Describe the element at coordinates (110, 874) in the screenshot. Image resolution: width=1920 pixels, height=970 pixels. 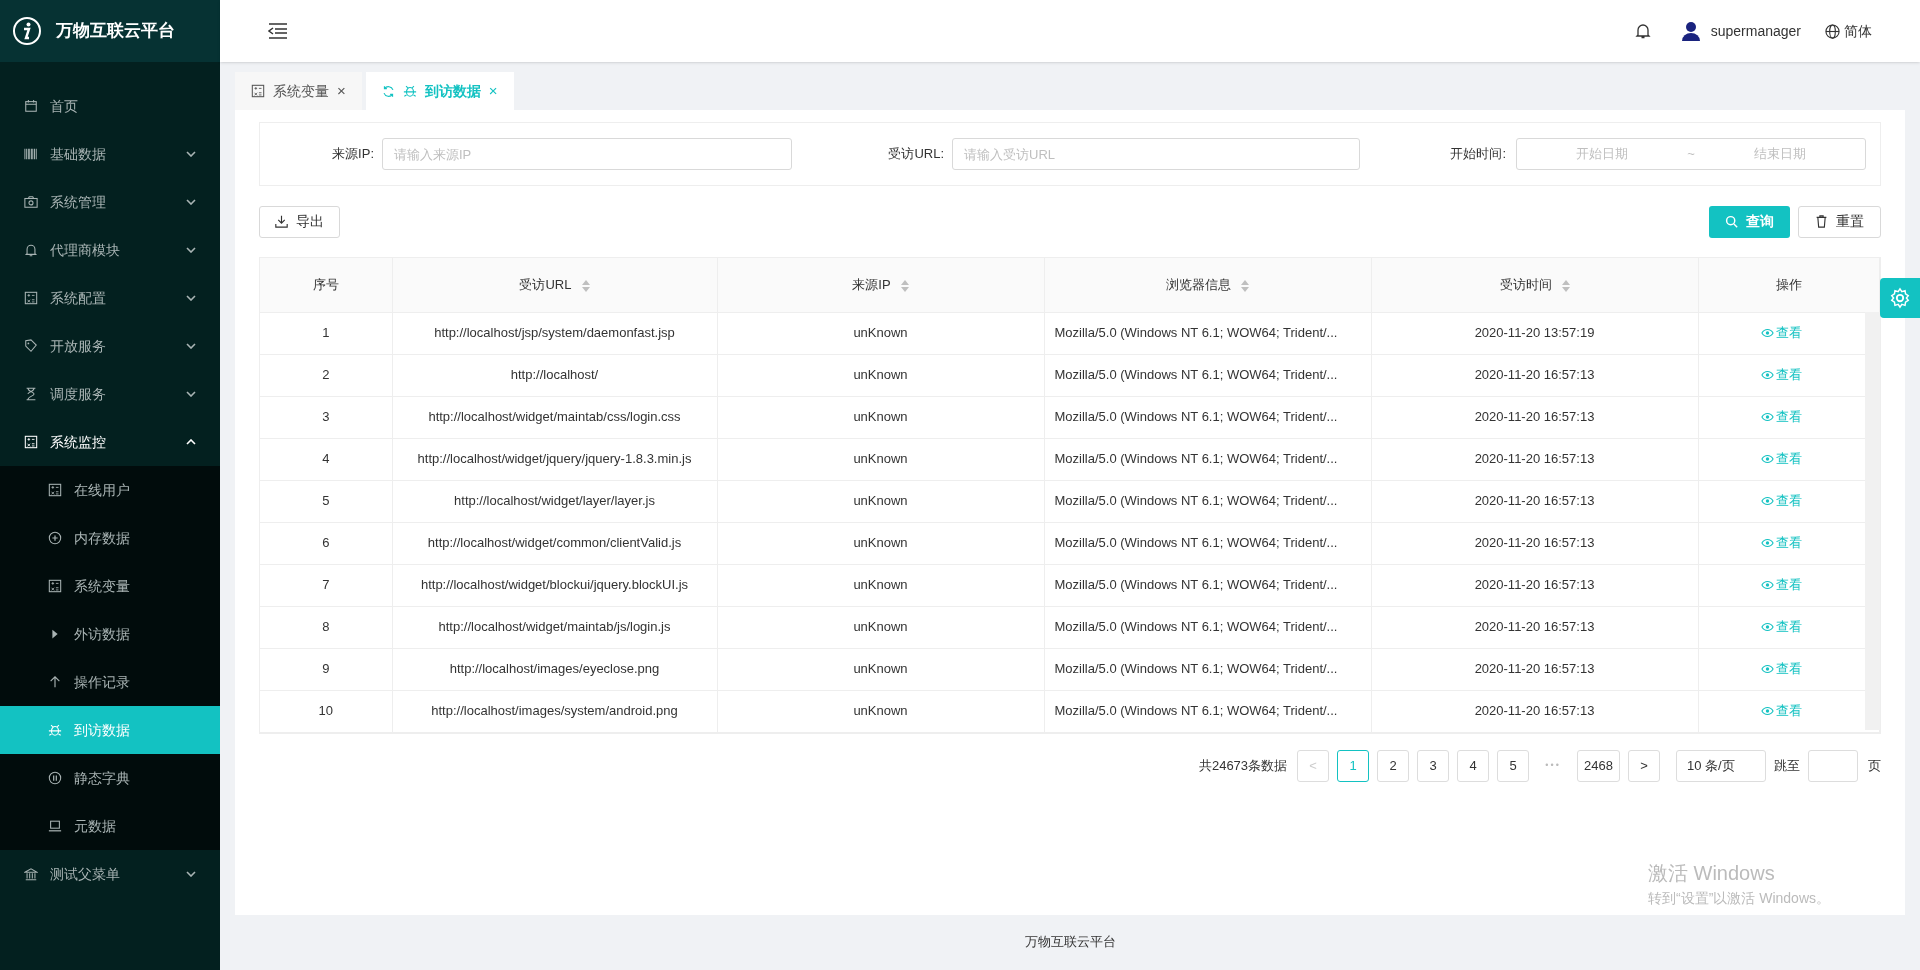
I see `sidebar-menu-item: 测试父菜单` at that location.